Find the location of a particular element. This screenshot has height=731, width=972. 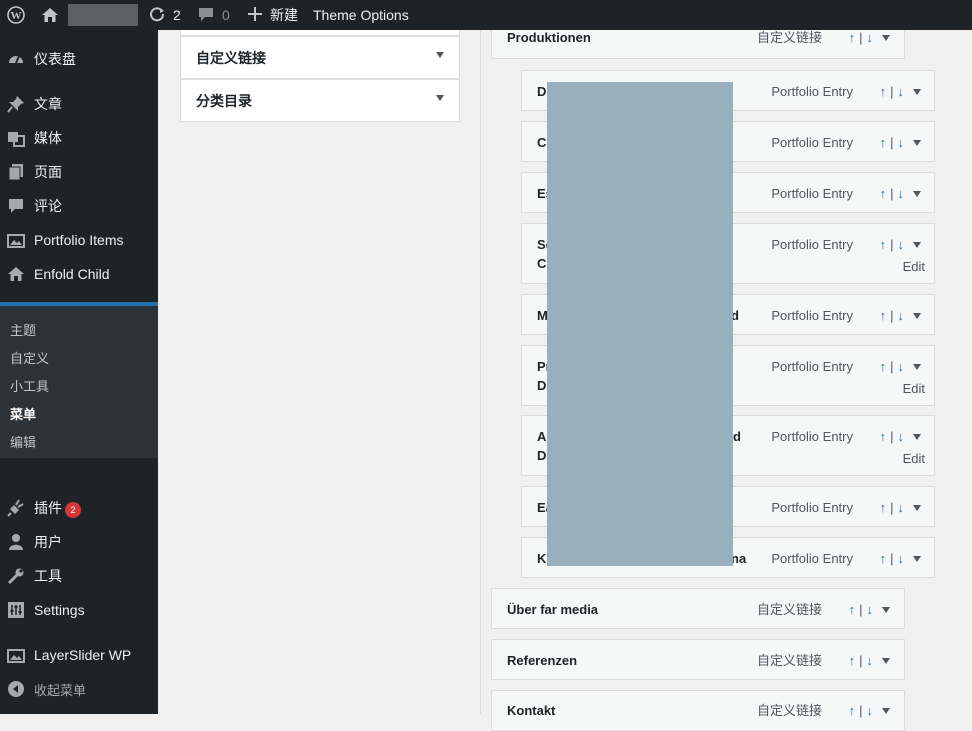

theme-options-link: Theme Options is located at coordinates (361, 15).